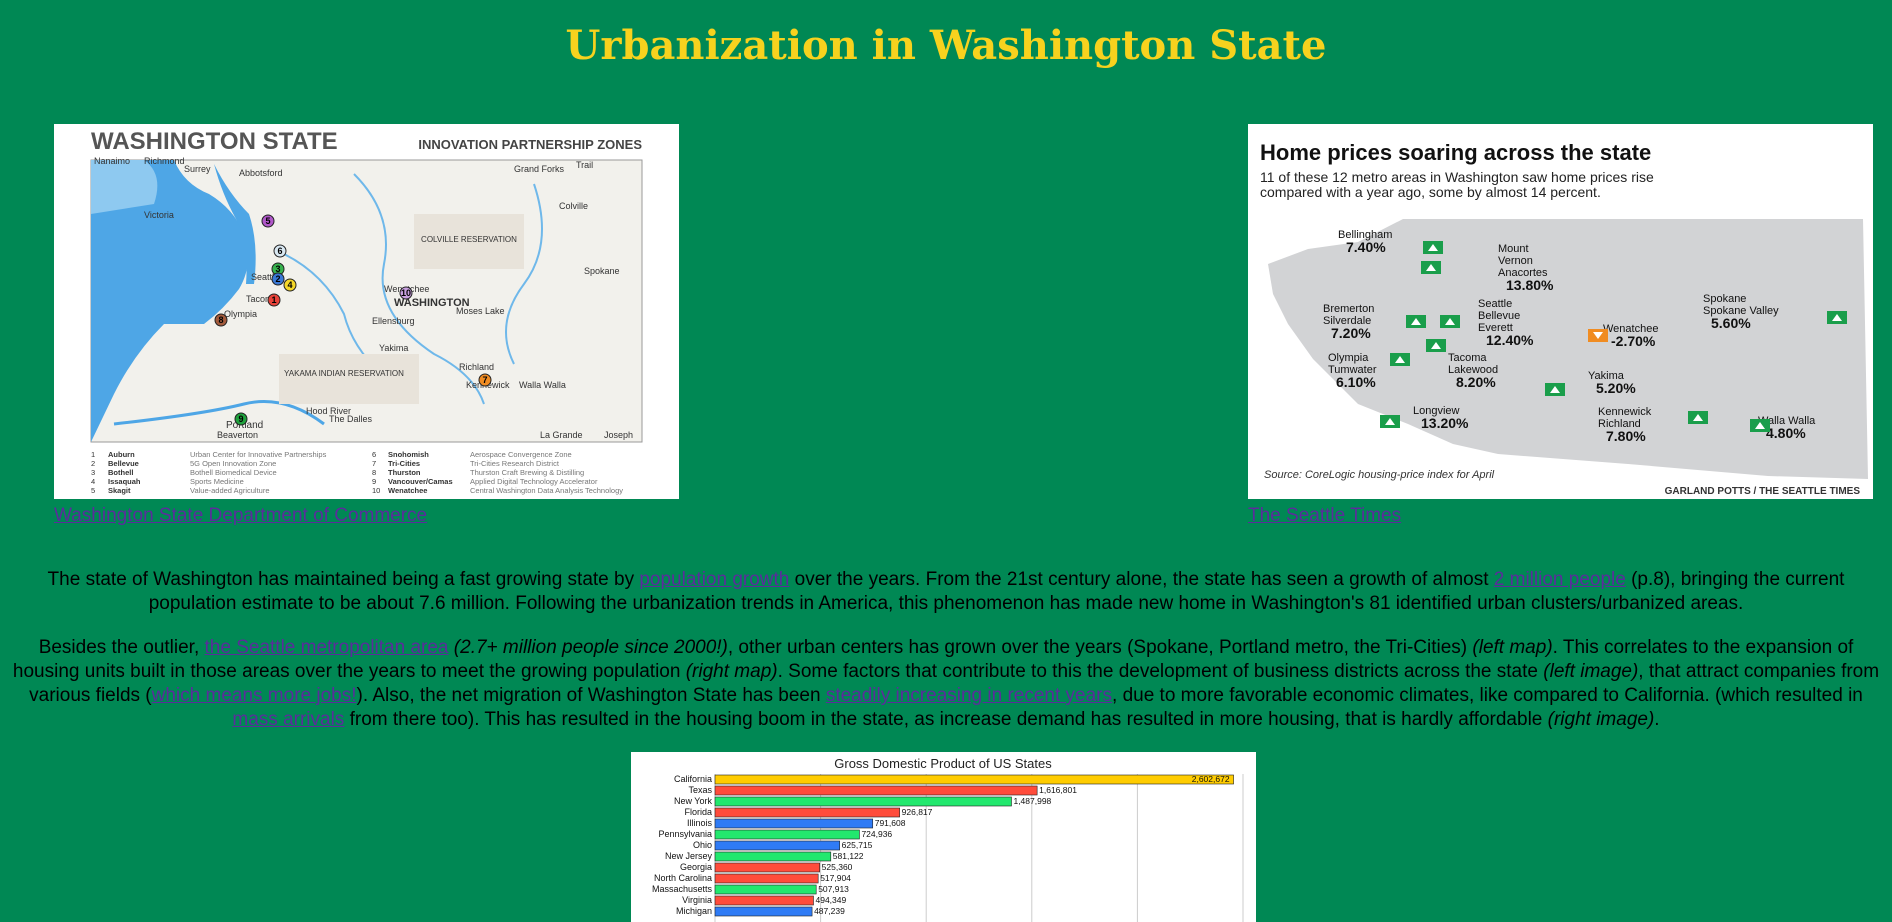 This screenshot has height=922, width=1892. I want to click on svg-text: 8, so click(374, 472).